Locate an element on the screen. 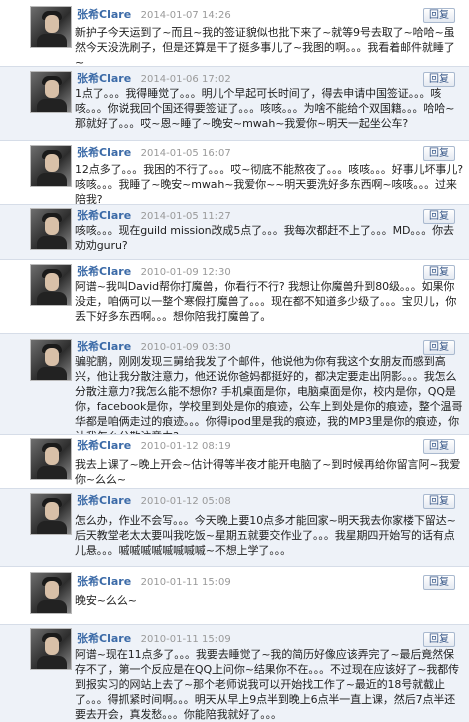 The height and width of the screenshot is (722, 469). message-header: 张希Clare 2010-01-09 12:30 is located at coordinates (154, 272).